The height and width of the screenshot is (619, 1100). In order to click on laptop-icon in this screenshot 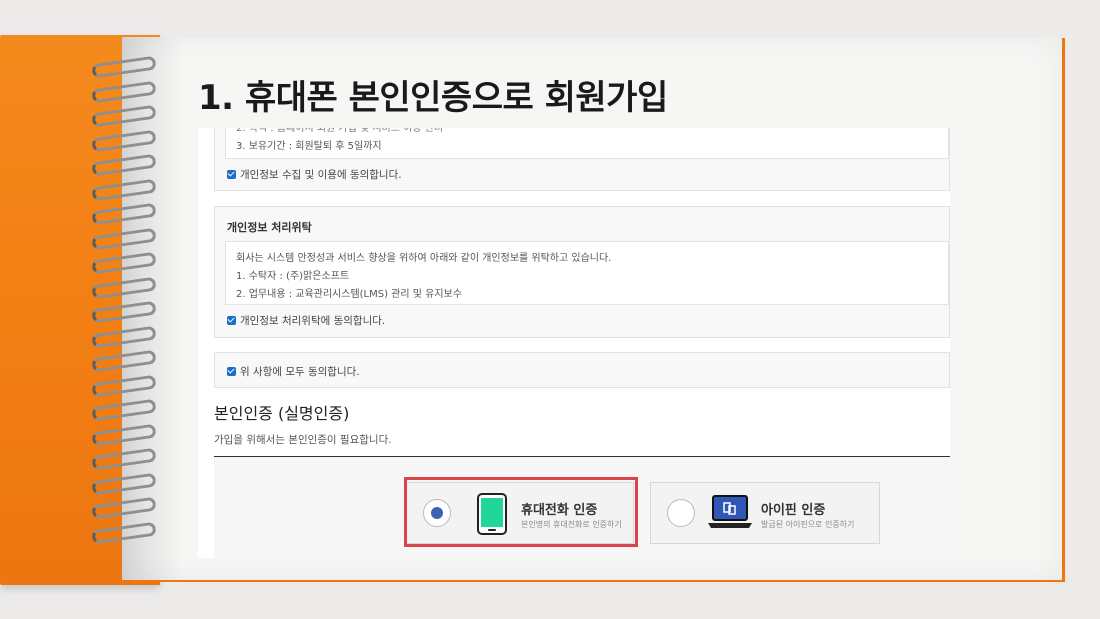, I will do `click(730, 511)`.